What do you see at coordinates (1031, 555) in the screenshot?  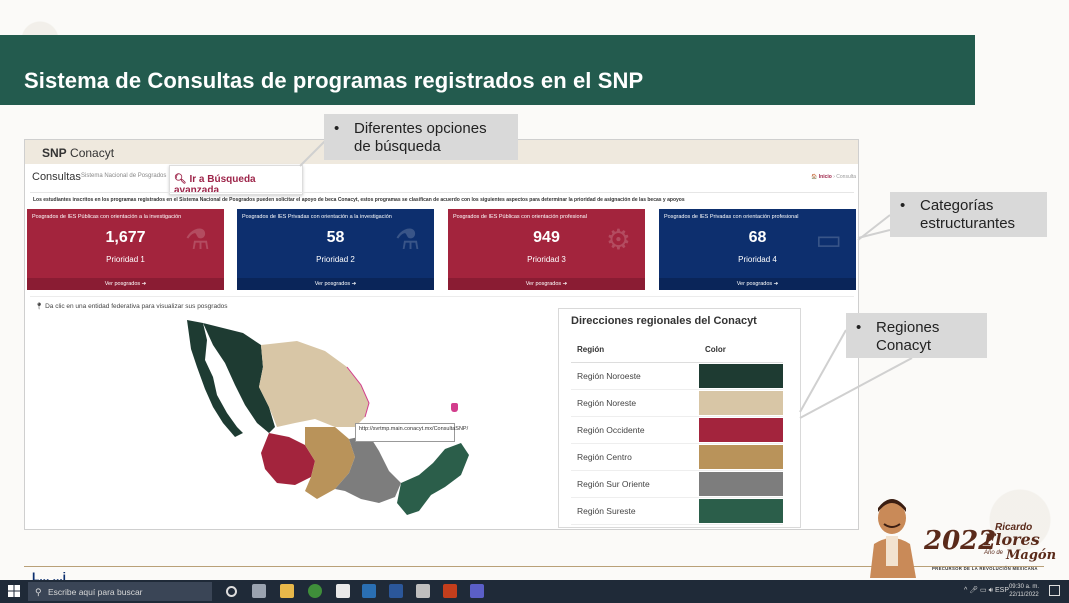 I see `logo-name-last2: Magón` at bounding box center [1031, 555].